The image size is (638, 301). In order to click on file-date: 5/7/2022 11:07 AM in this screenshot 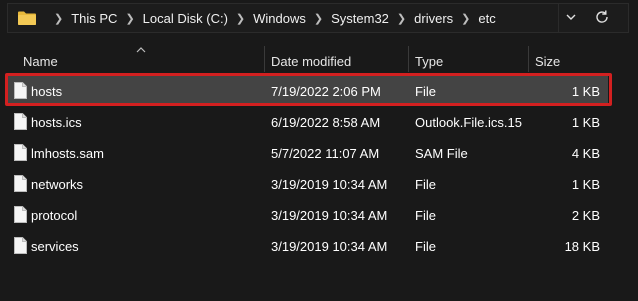, I will do `click(325, 153)`.